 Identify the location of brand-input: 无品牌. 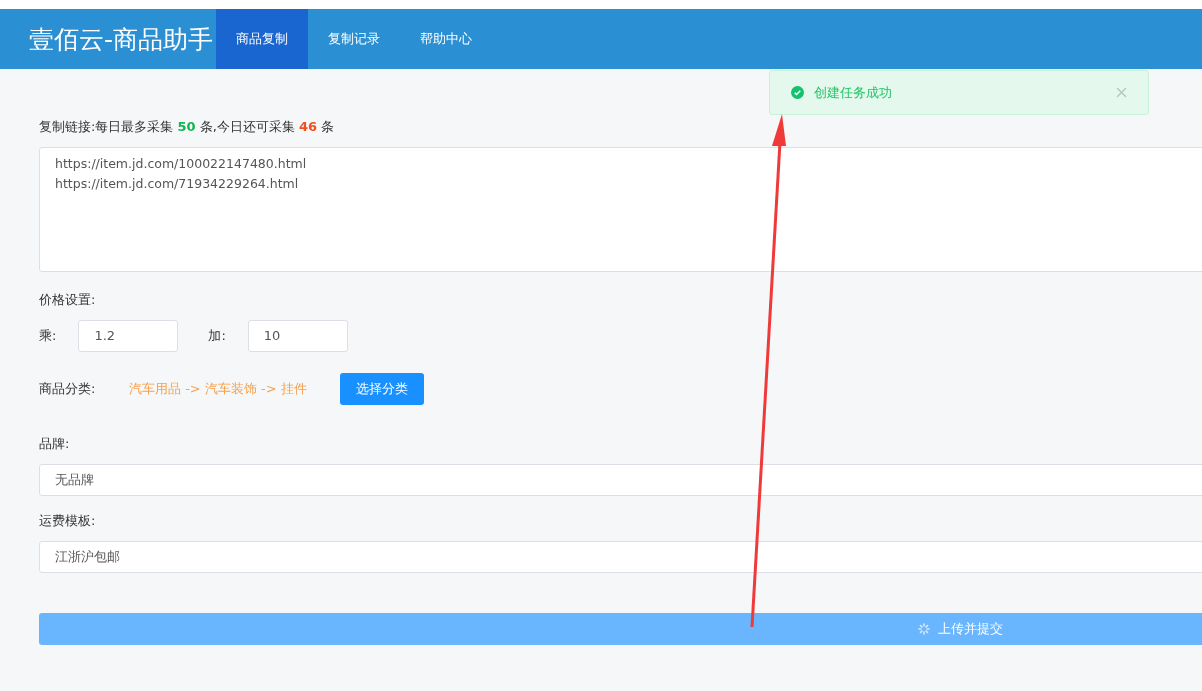
(620, 480).